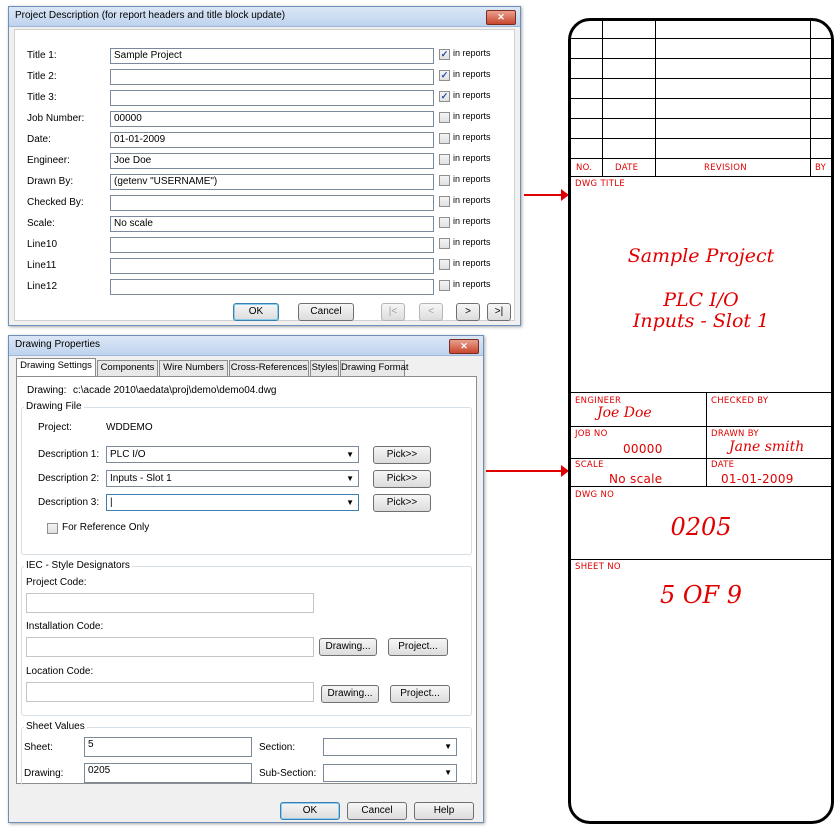 The image size is (838, 829). What do you see at coordinates (170, 647) in the screenshot?
I see `installation-code-field` at bounding box center [170, 647].